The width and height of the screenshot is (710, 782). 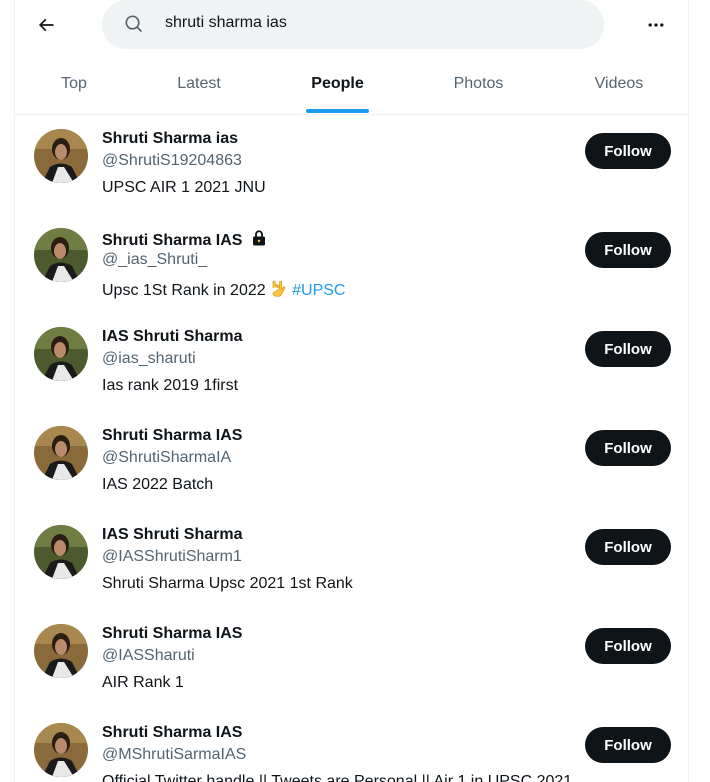 I want to click on love-you-gesture-icon, so click(x=278, y=288).